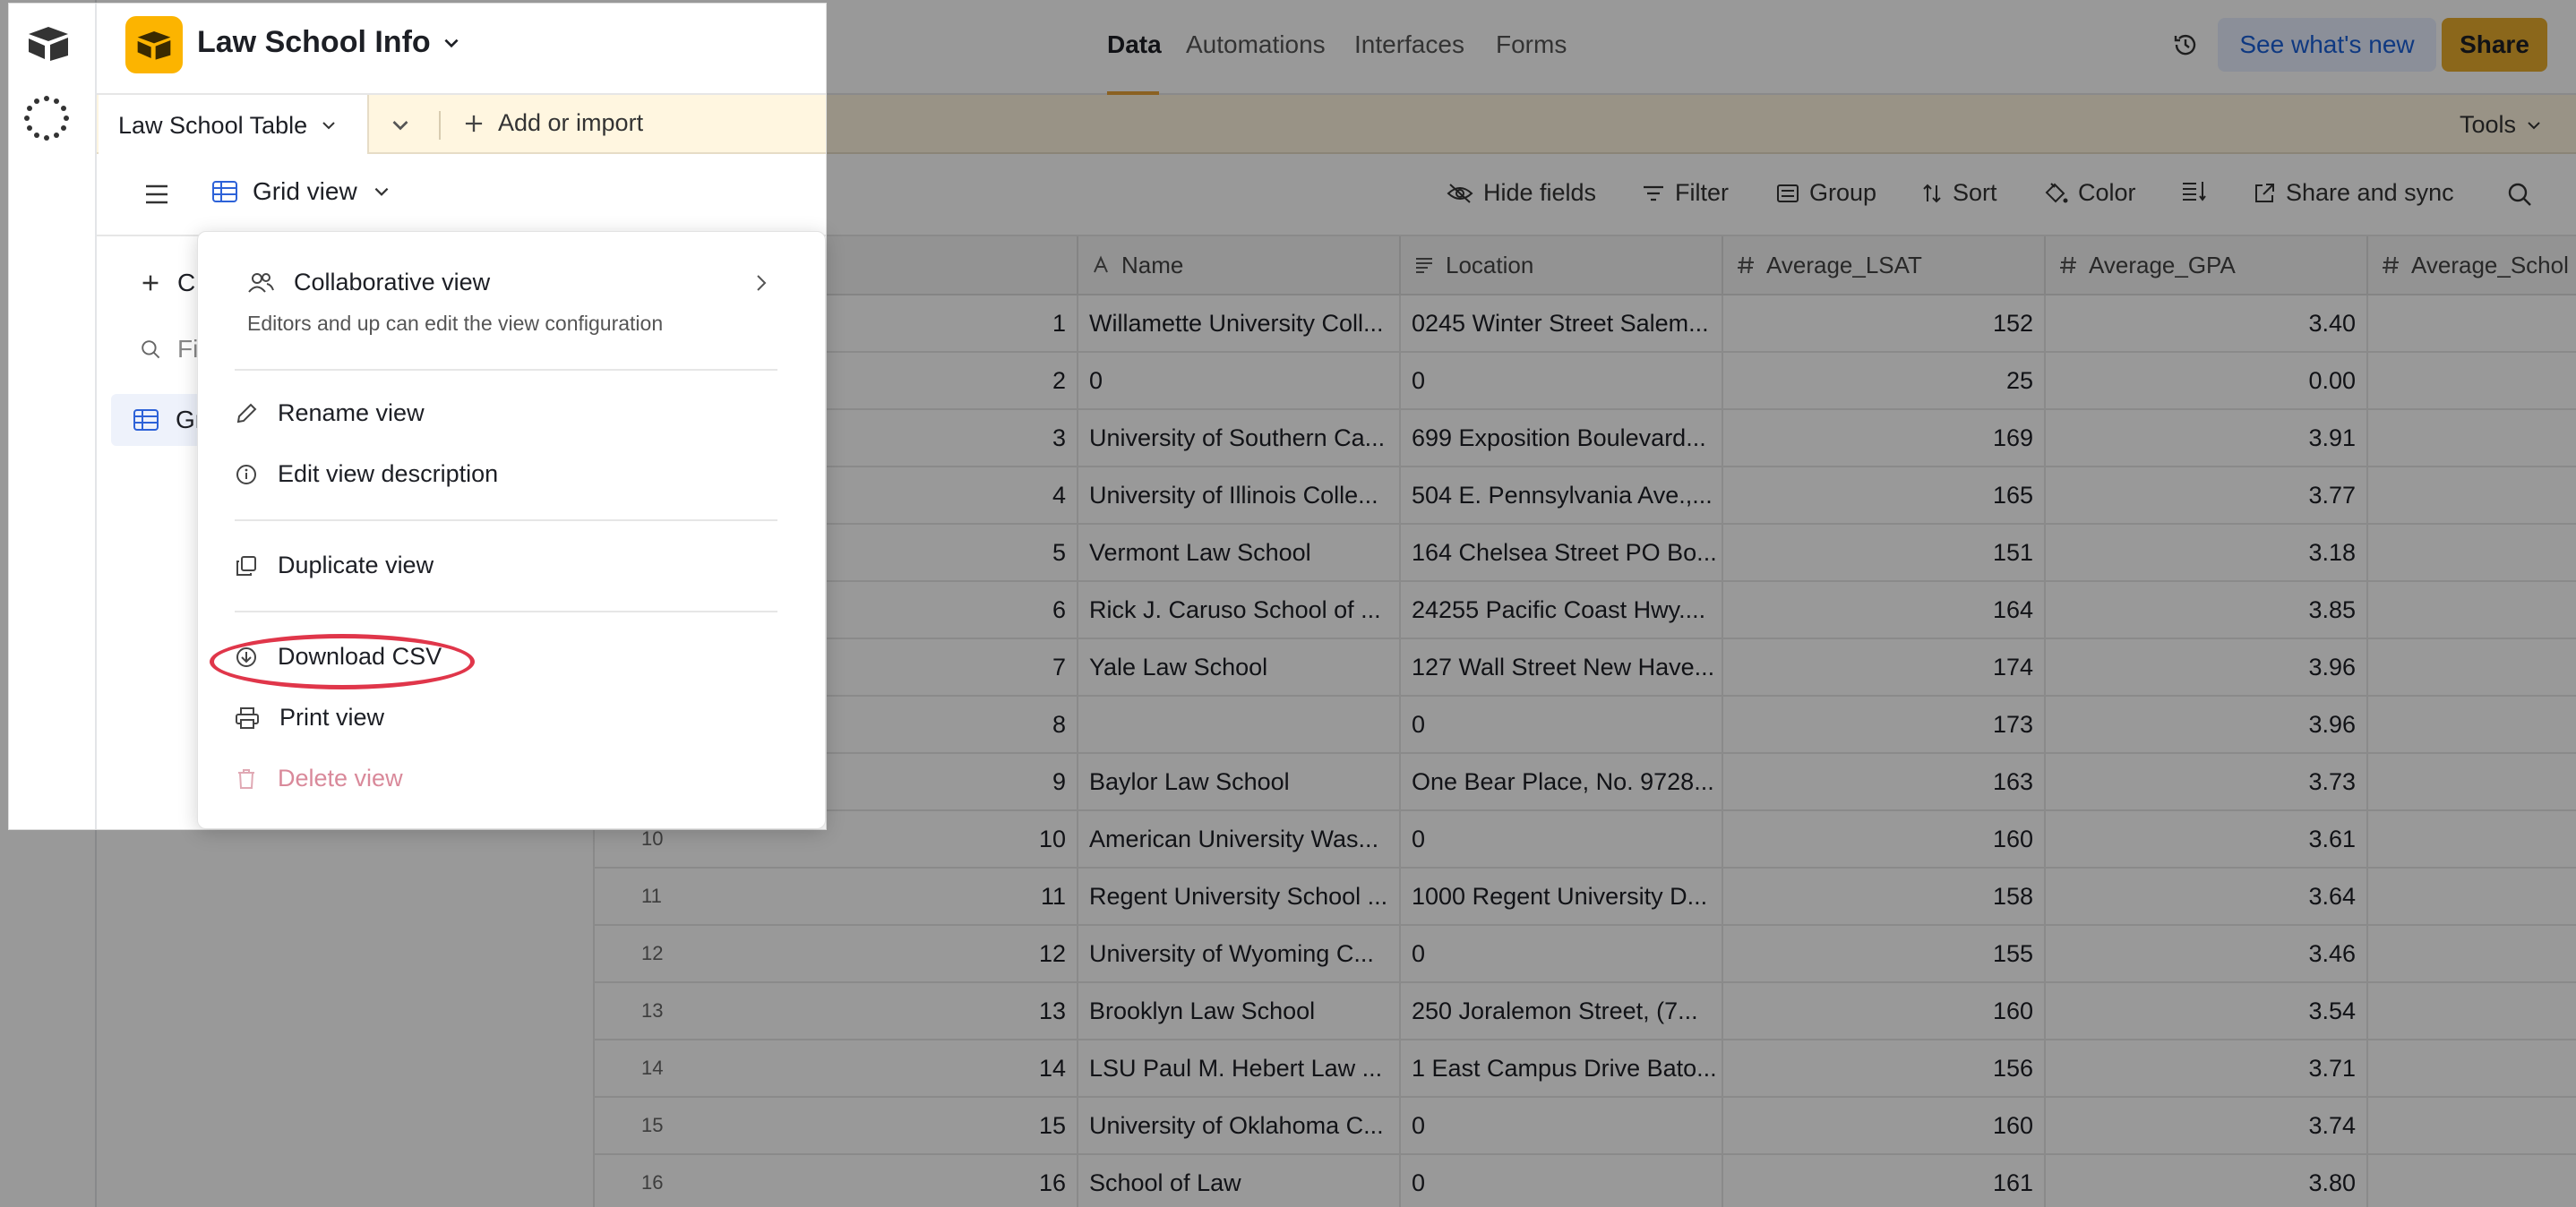 Image resolution: width=2576 pixels, height=1207 pixels. I want to click on chevron-right-icon, so click(761, 283).